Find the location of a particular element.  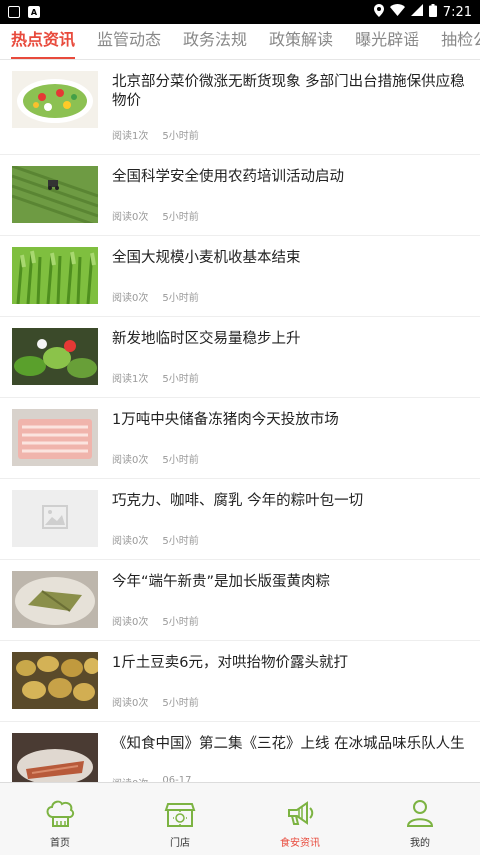

news-title: 1万吨中央储备冻猪肉今天投放市场 is located at coordinates (225, 420).